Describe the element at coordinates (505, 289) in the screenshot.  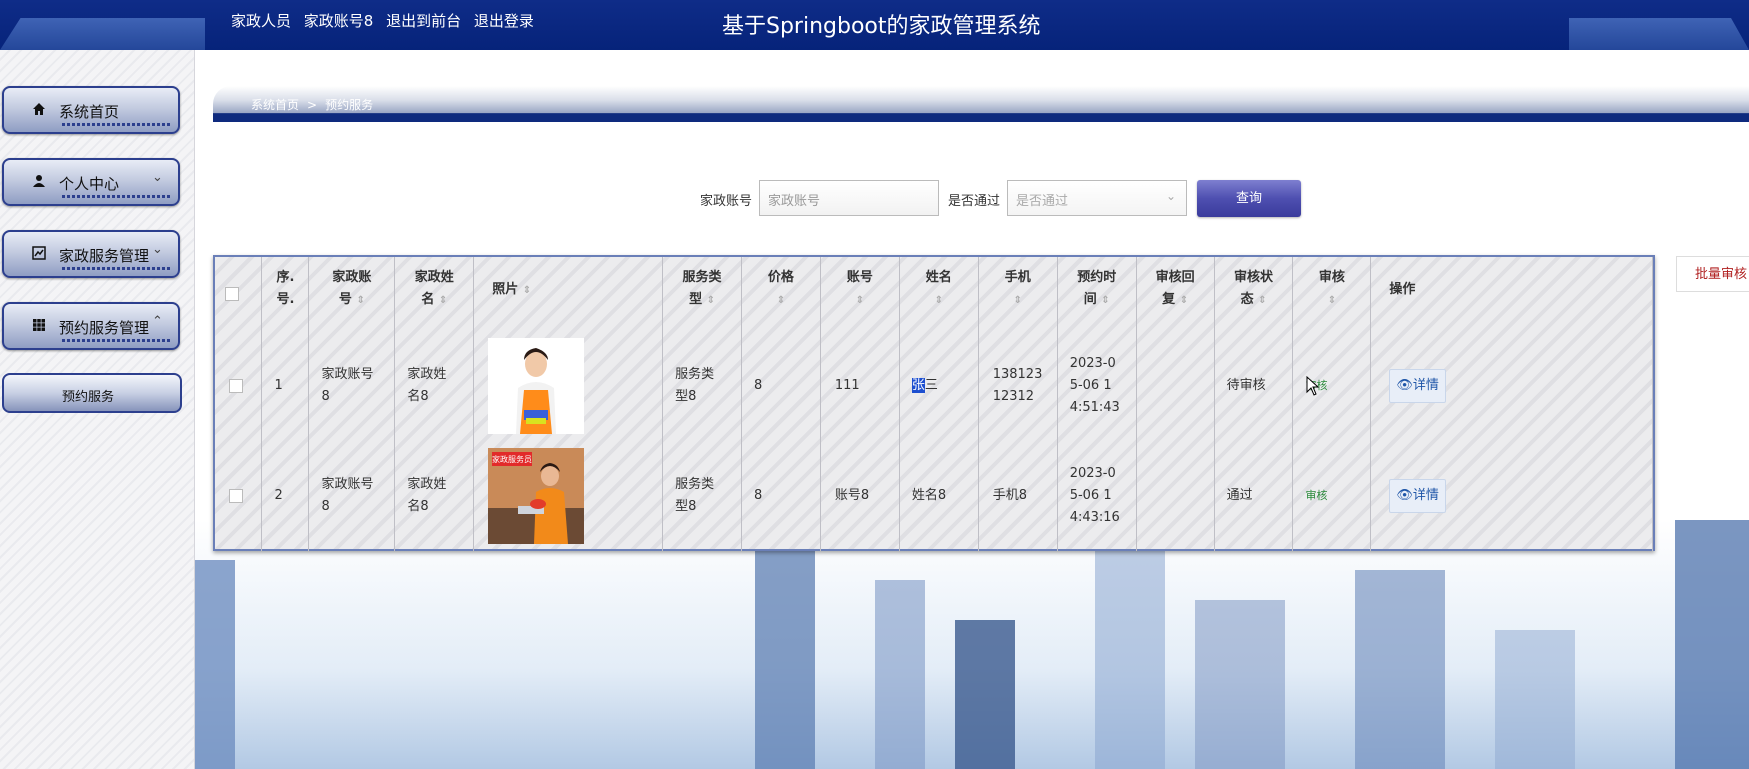
I see `col-photo: 照片` at that location.